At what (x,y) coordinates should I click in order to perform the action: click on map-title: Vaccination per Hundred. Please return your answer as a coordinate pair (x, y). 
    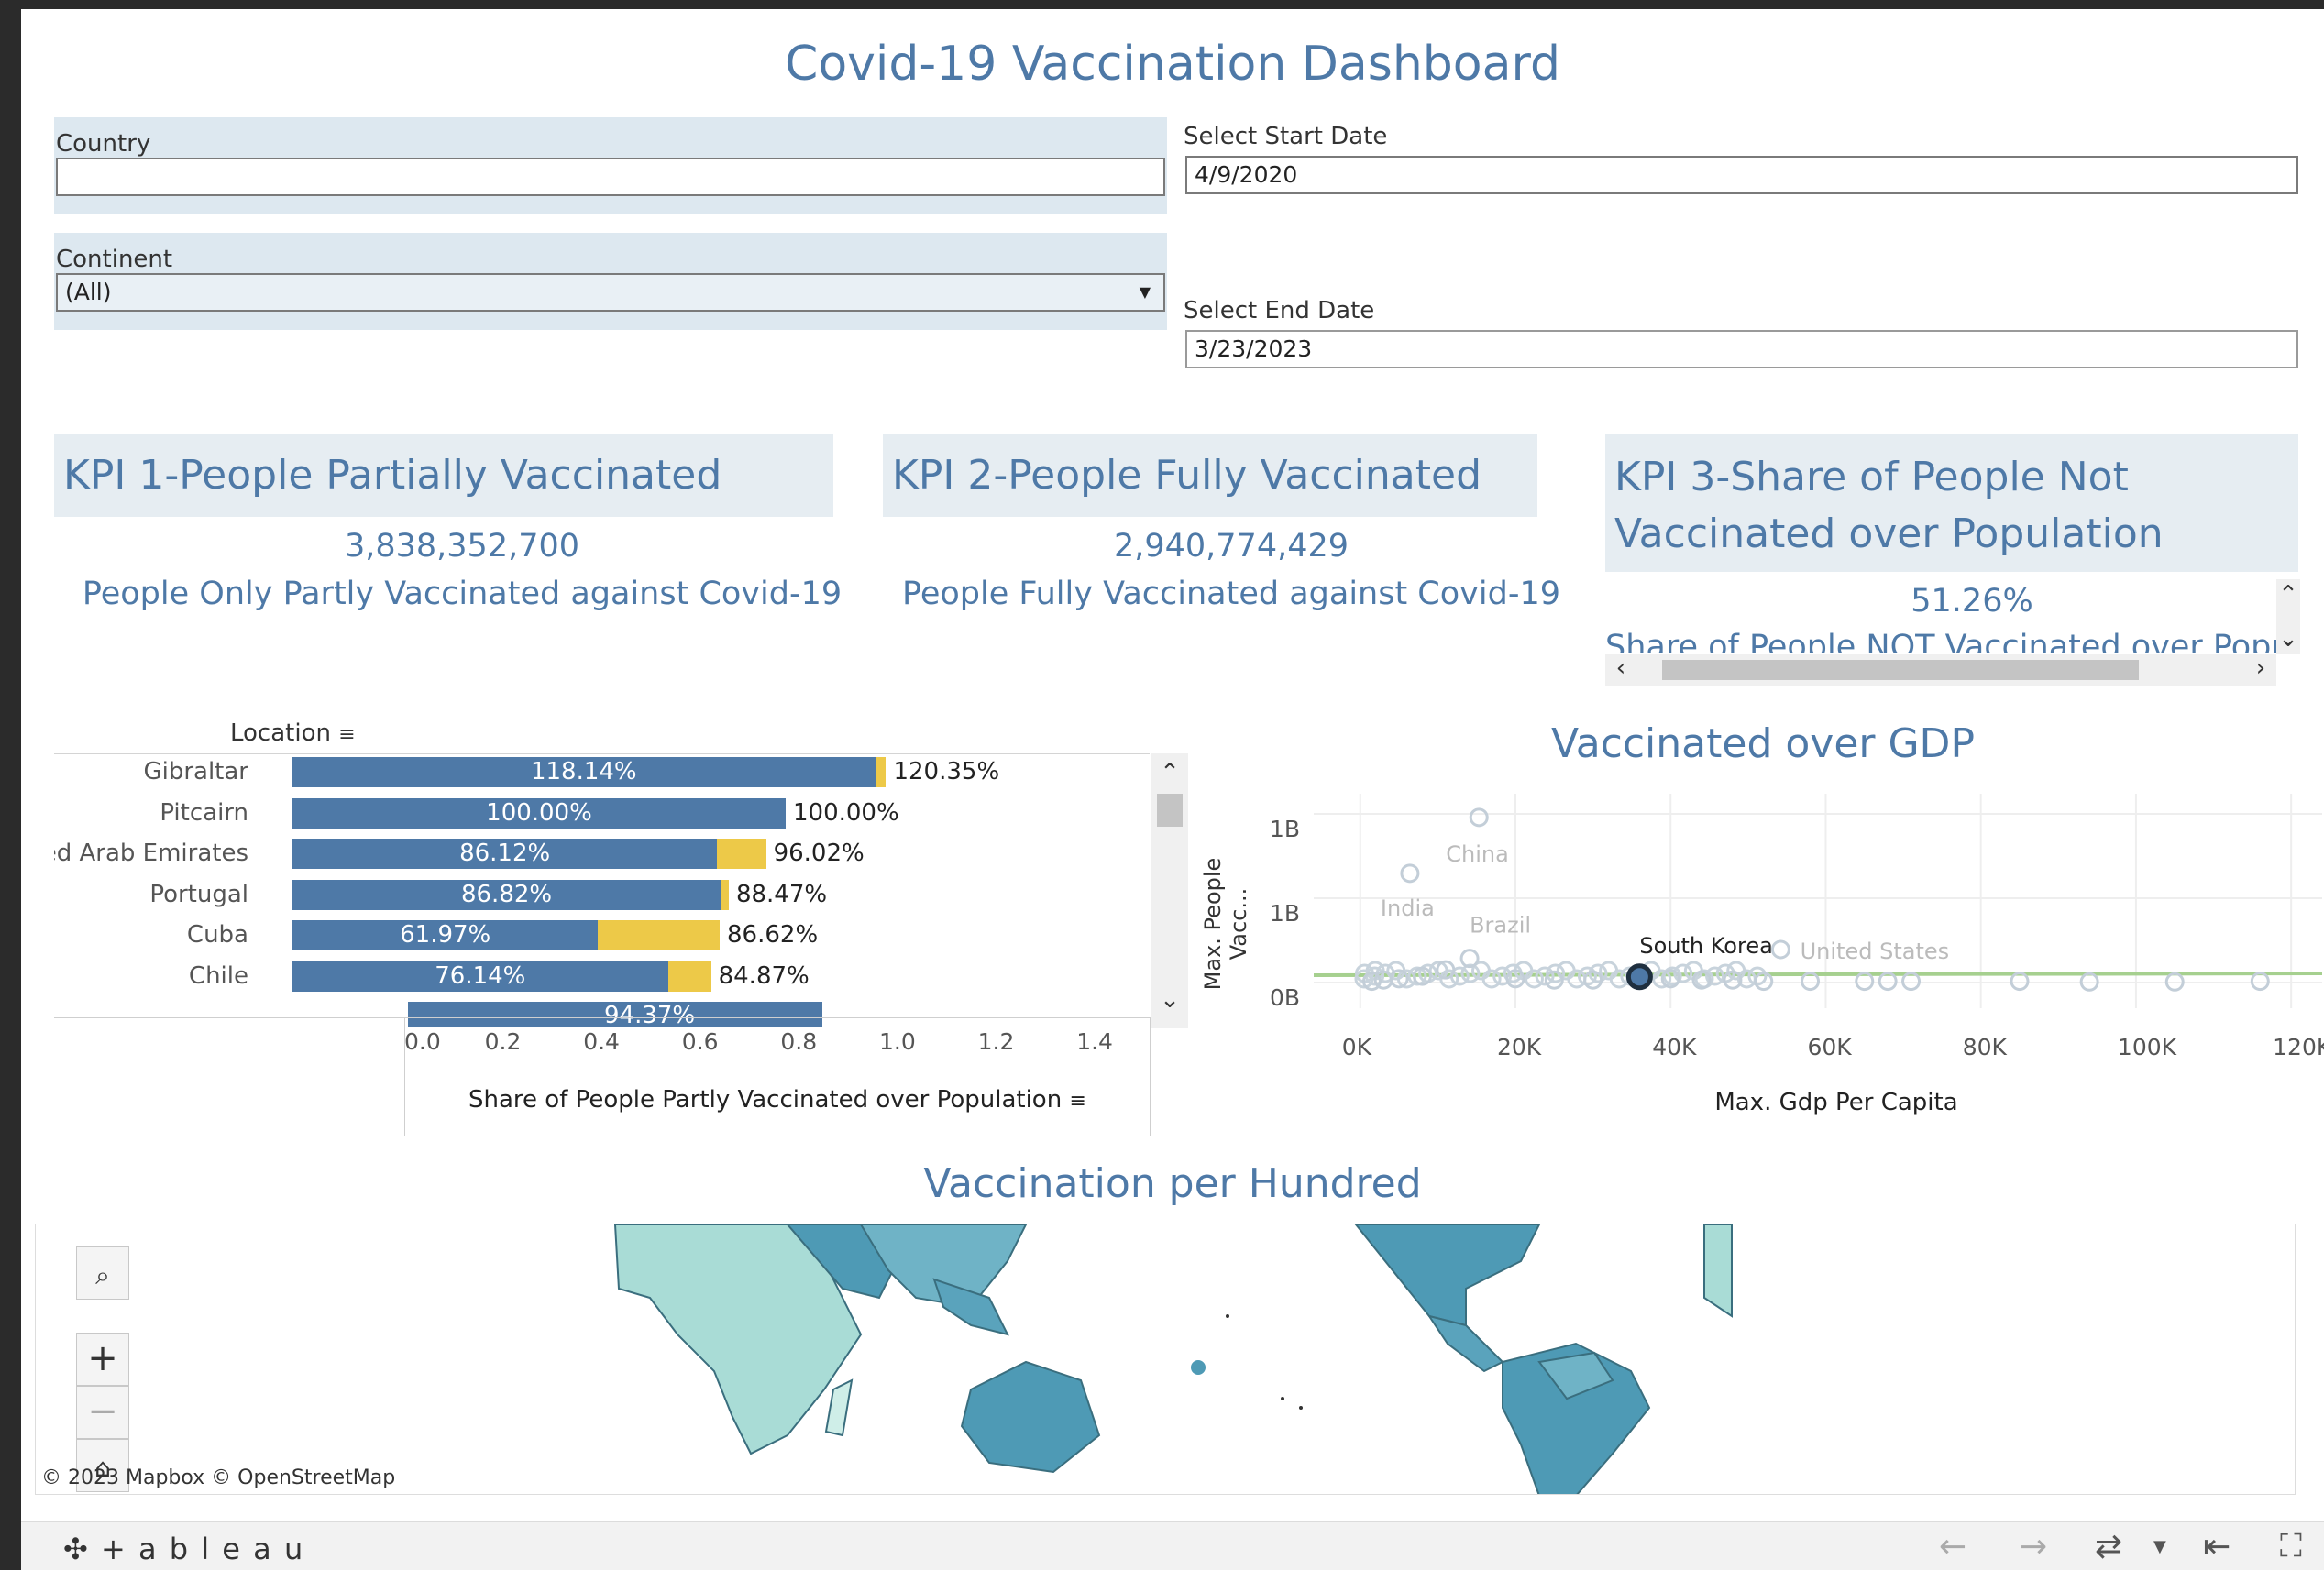
    Looking at the image, I should click on (1172, 1183).